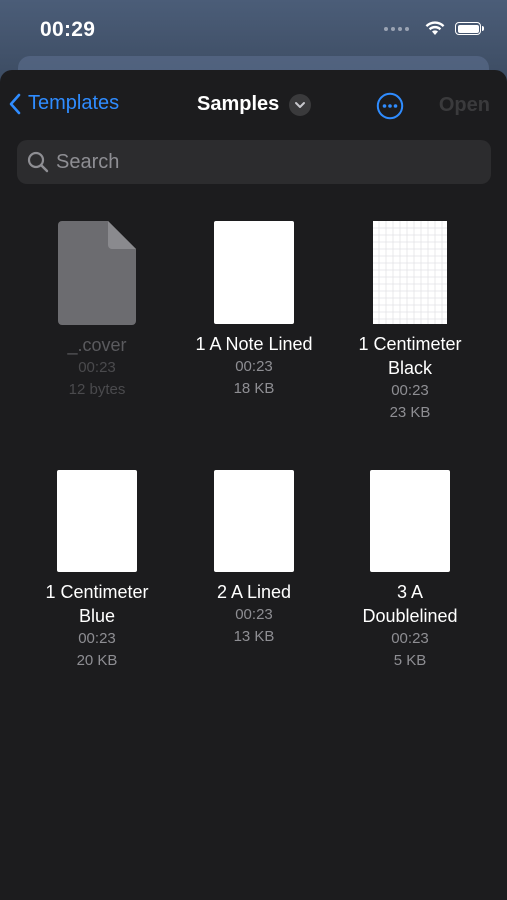  I want to click on more-options-icon, so click(390, 106).